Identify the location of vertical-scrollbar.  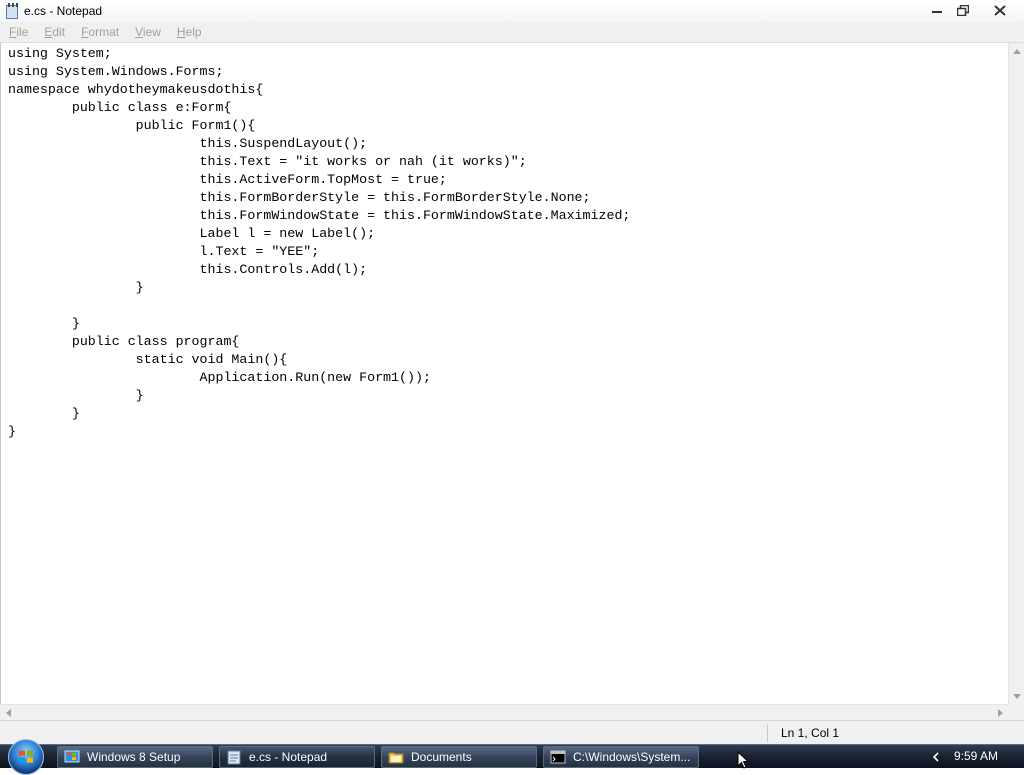
(1016, 373).